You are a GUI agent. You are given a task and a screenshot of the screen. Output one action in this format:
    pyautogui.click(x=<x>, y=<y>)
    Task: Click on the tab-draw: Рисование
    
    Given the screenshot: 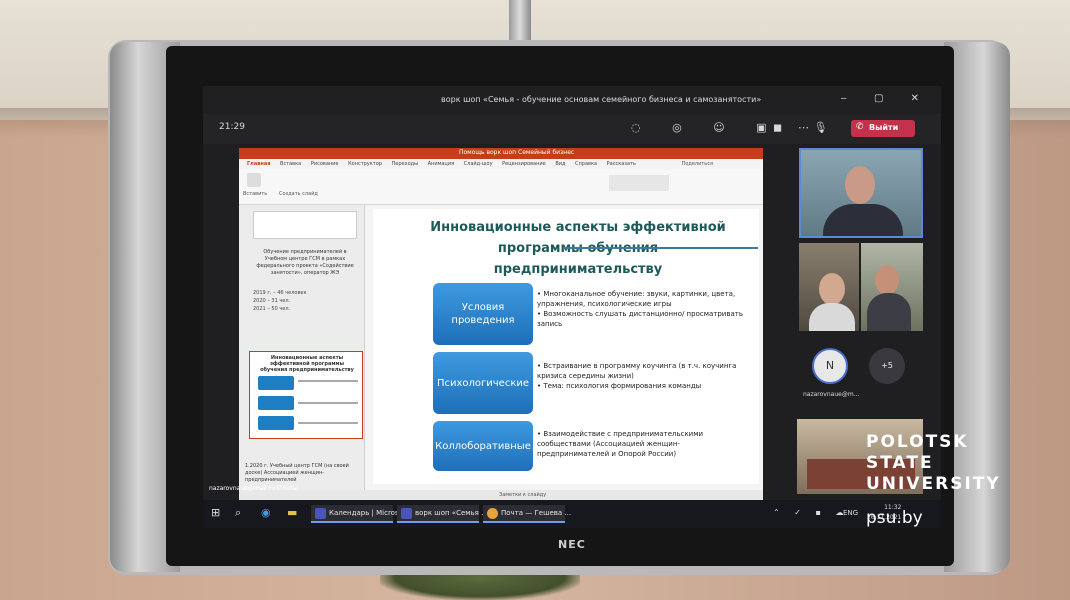 What is the action you would take?
    pyautogui.click(x=325, y=164)
    